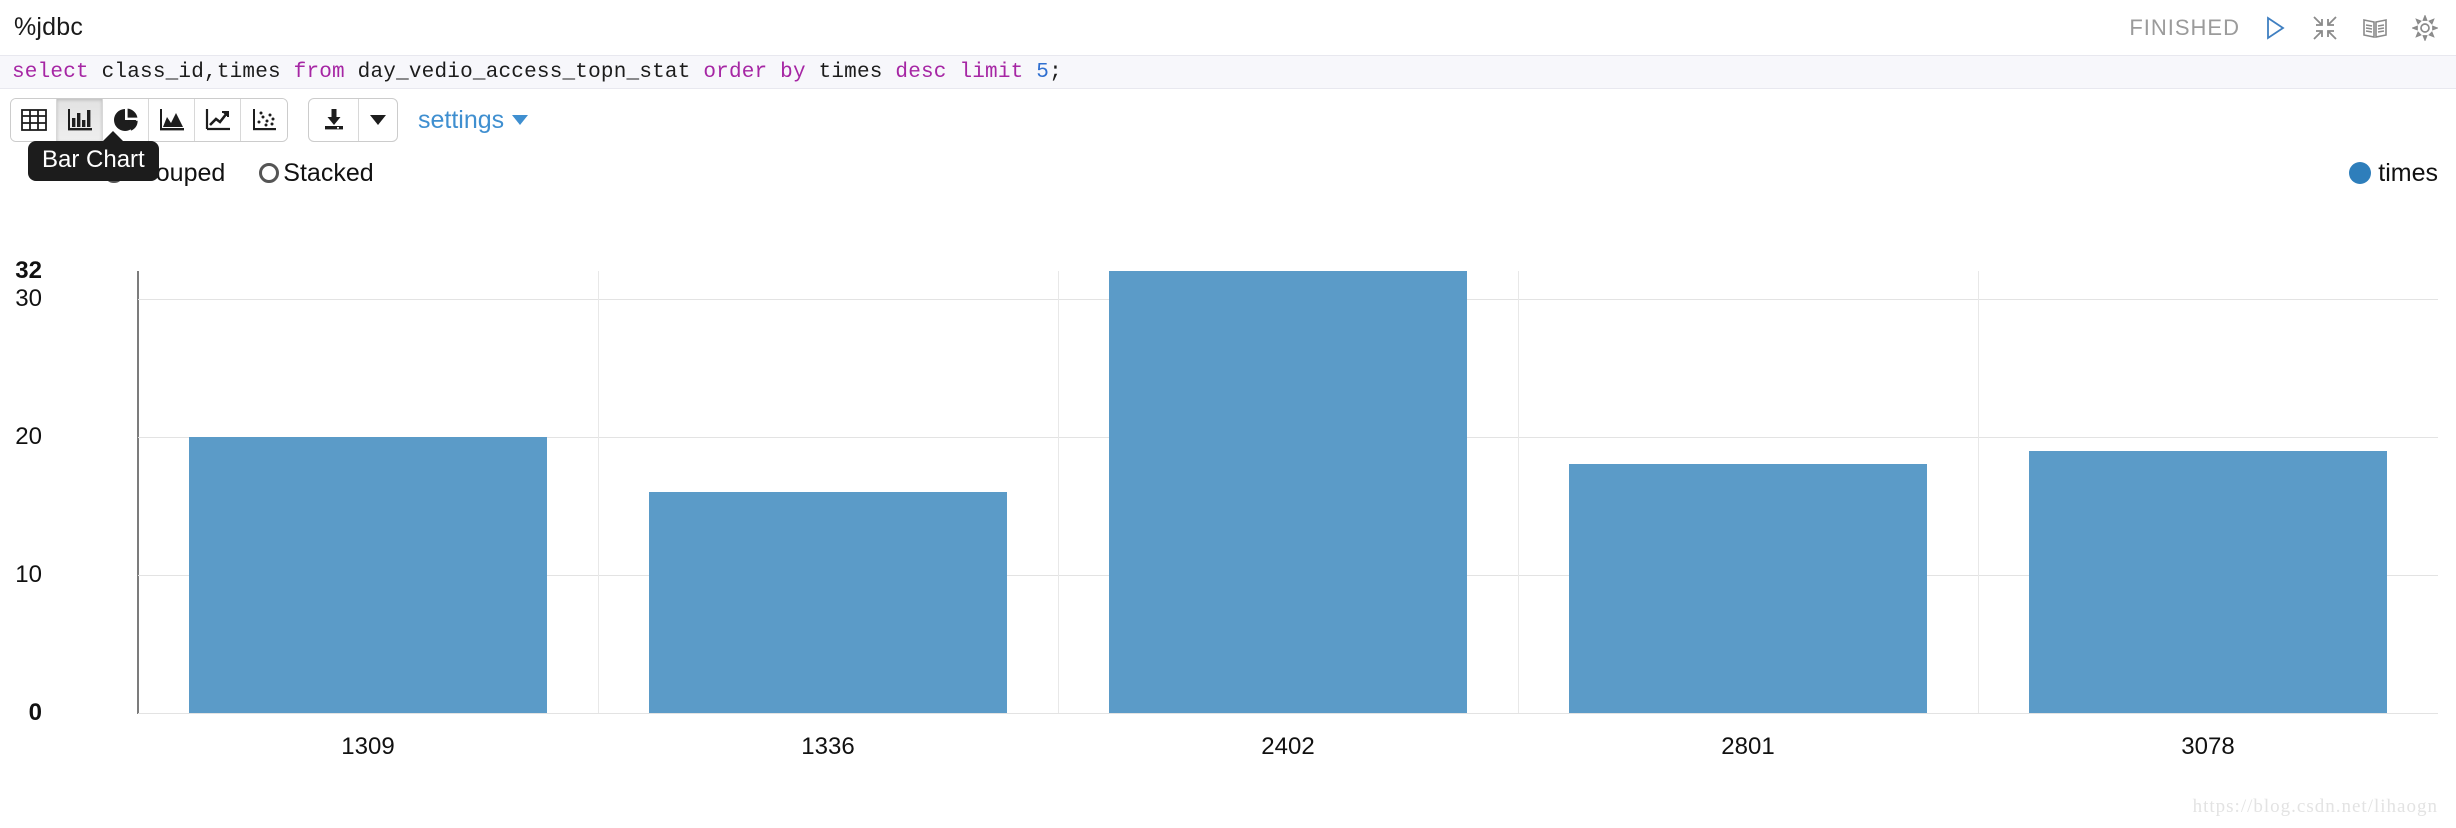  Describe the element at coordinates (461, 119) in the screenshot. I see `settings-label: settings` at that location.